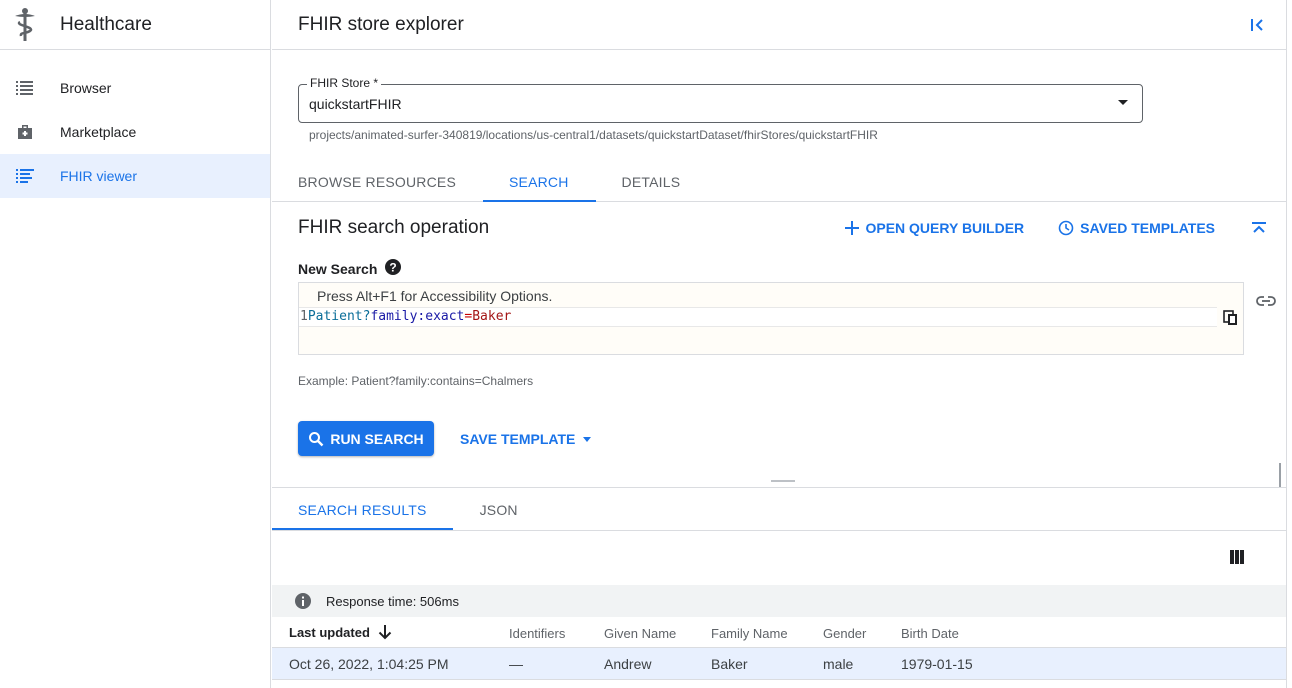  I want to click on save-template-button: SAVE TEMPLATE, so click(526, 439).